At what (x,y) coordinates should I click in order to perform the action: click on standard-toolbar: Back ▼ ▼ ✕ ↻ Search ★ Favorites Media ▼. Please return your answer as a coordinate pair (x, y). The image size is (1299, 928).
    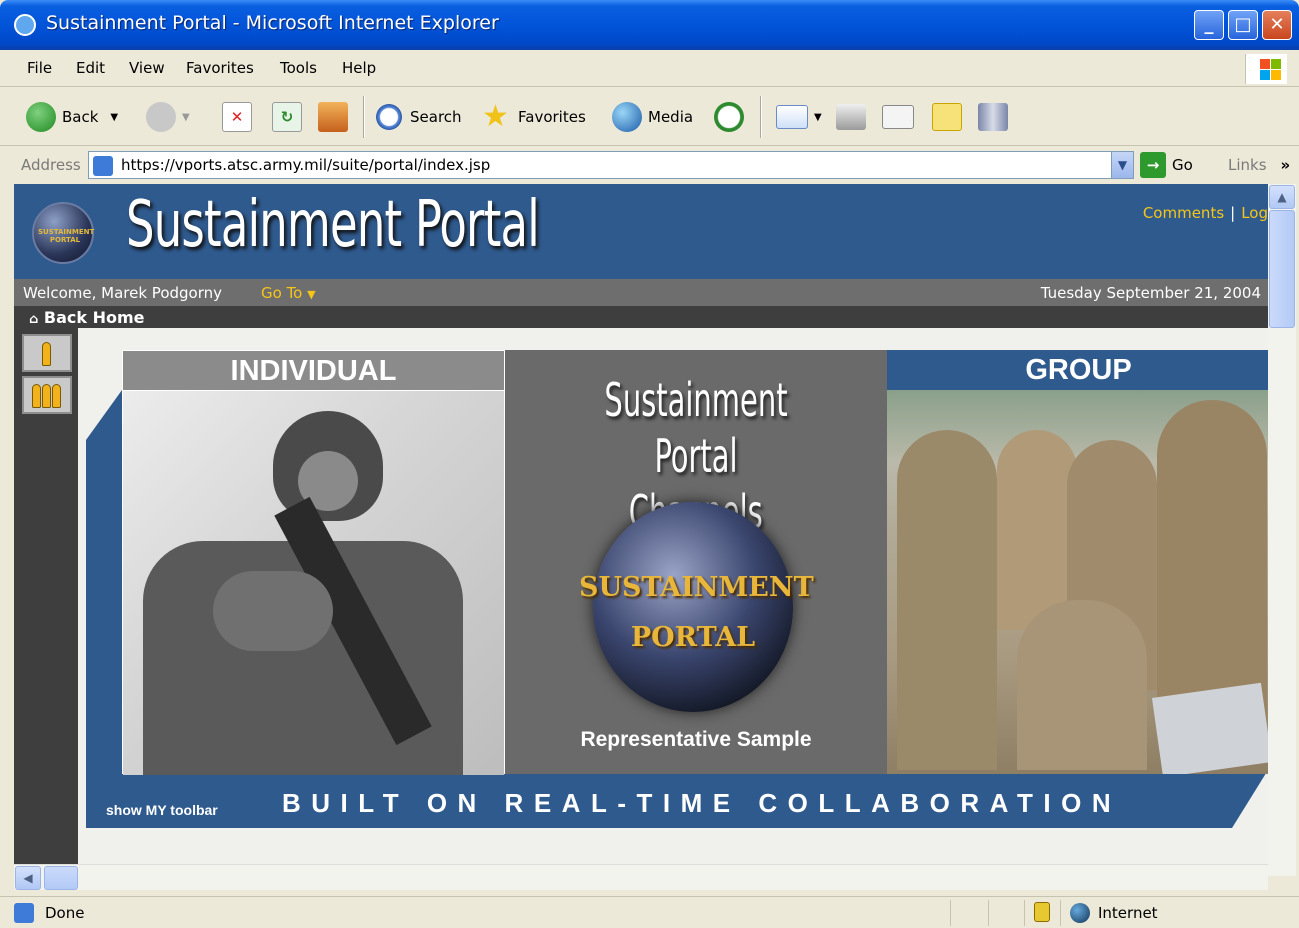
    Looking at the image, I should click on (649, 117).